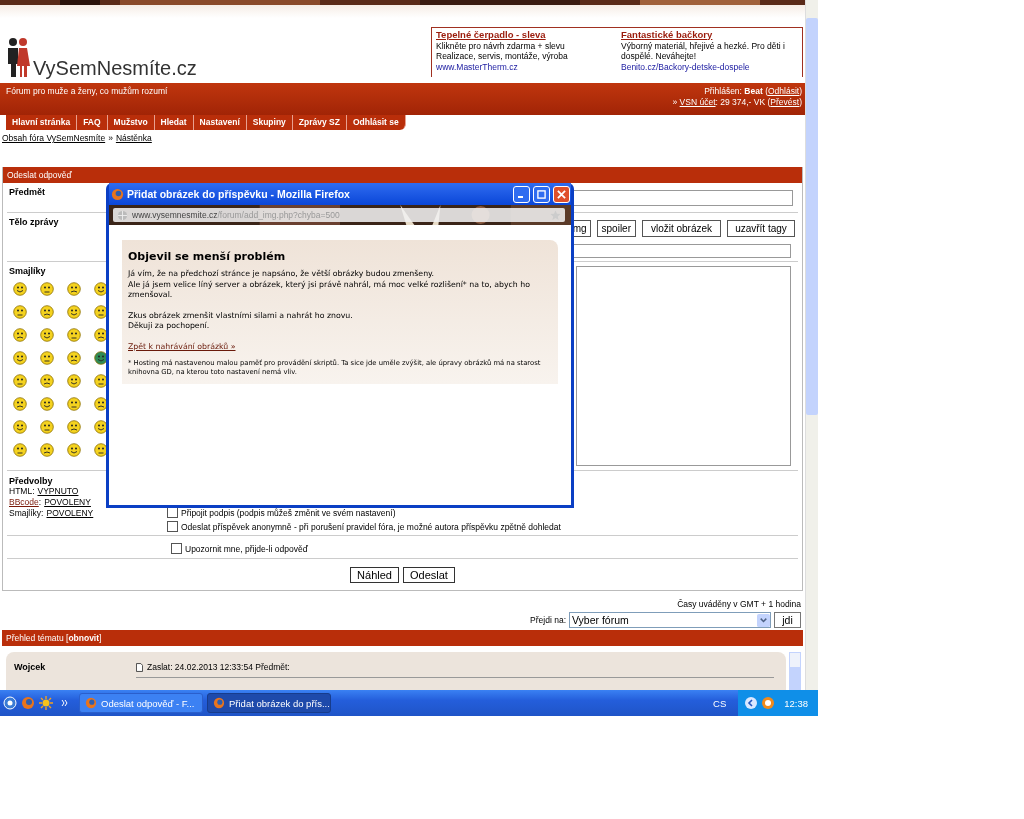 The height and width of the screenshot is (819, 1024). I want to click on ad-text: Klikněte pro návrh zdarma + slevu, so click(501, 45).